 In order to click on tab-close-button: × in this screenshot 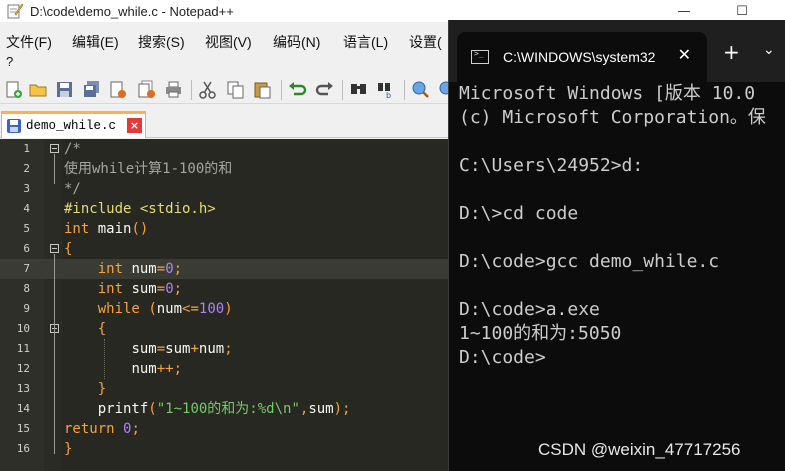, I will do `click(134, 125)`.